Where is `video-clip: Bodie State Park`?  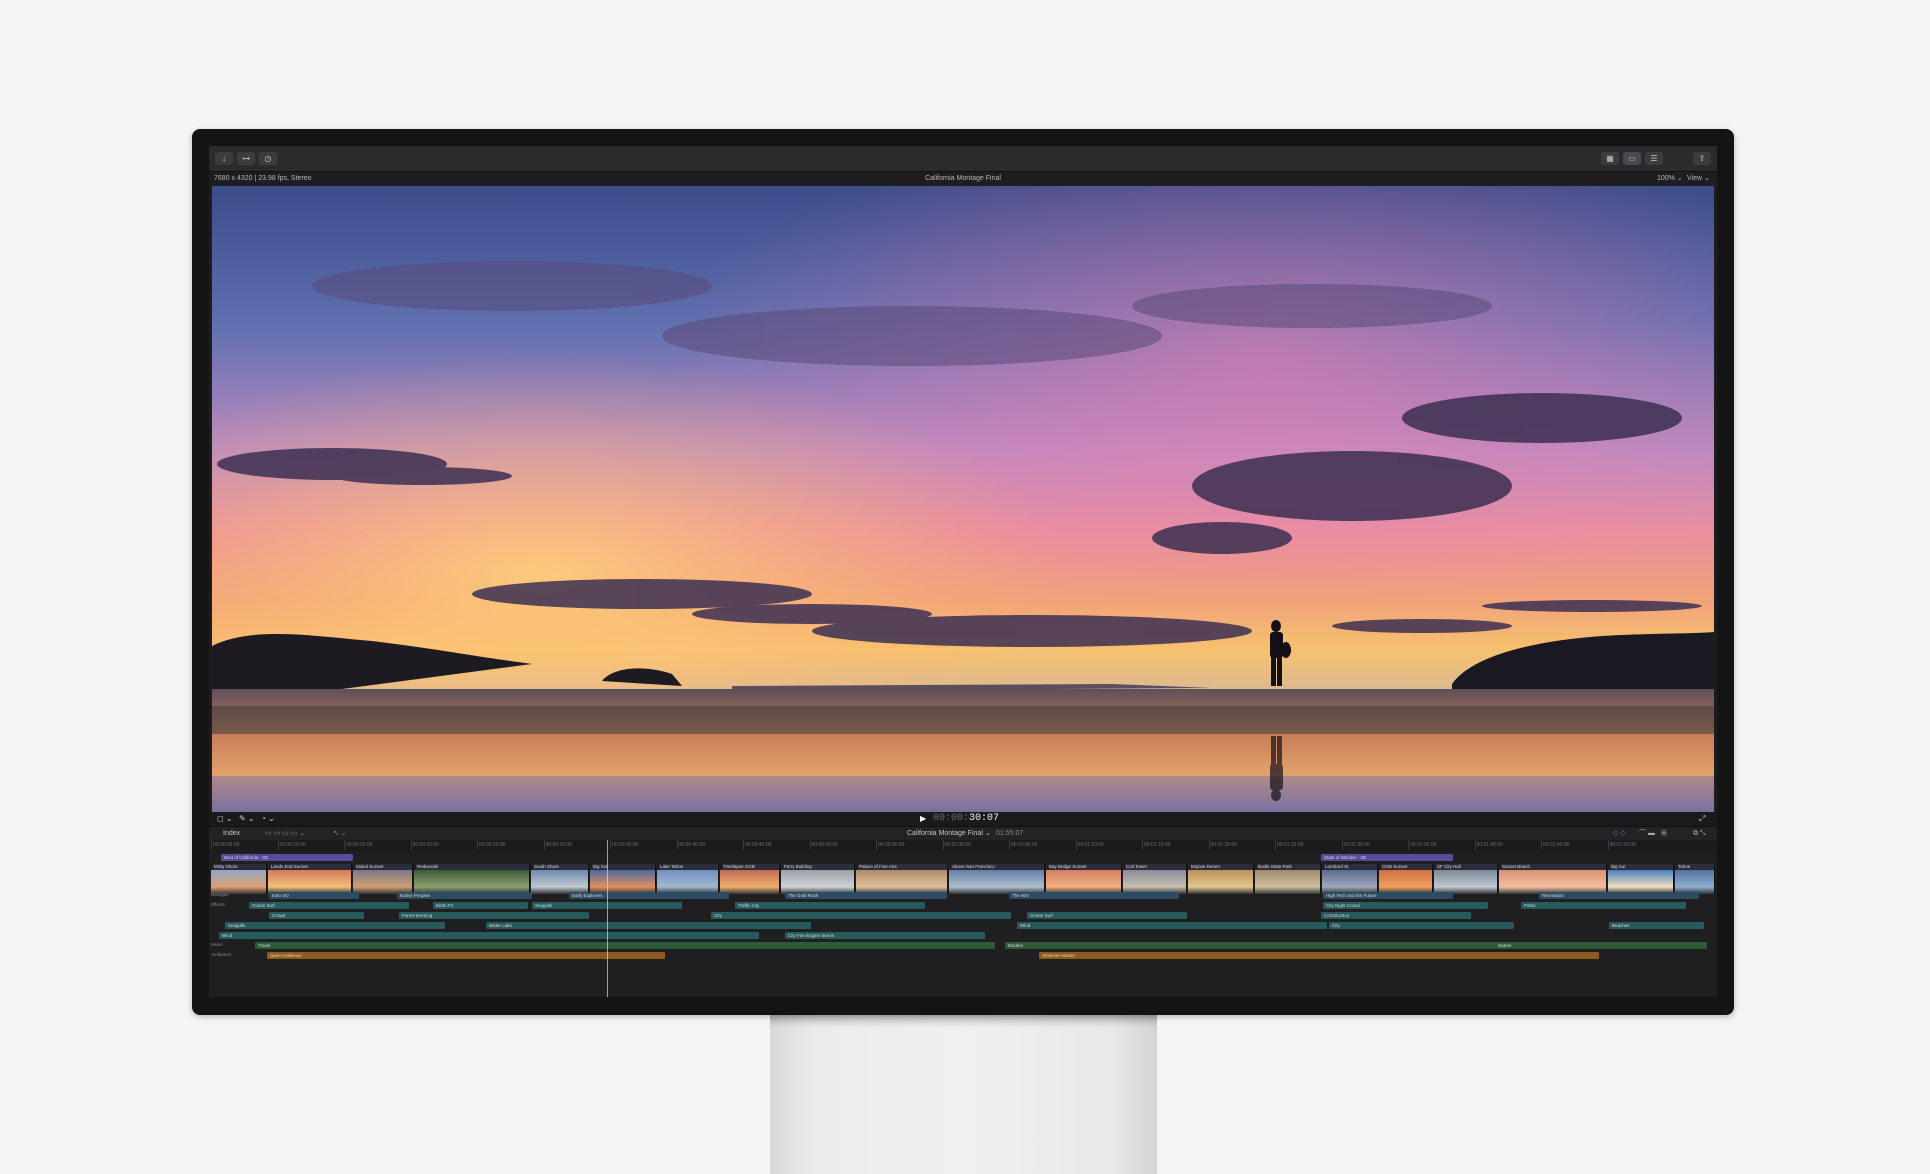 video-clip: Bodie State Park is located at coordinates (1288, 879).